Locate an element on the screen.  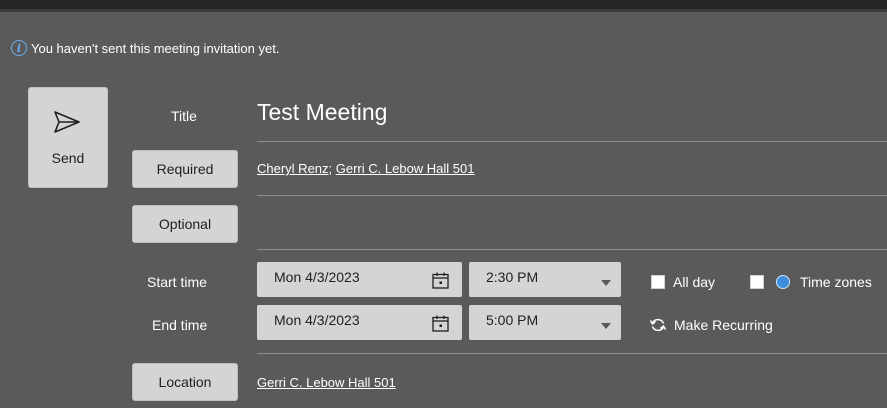
required-button: Required is located at coordinates (185, 169).